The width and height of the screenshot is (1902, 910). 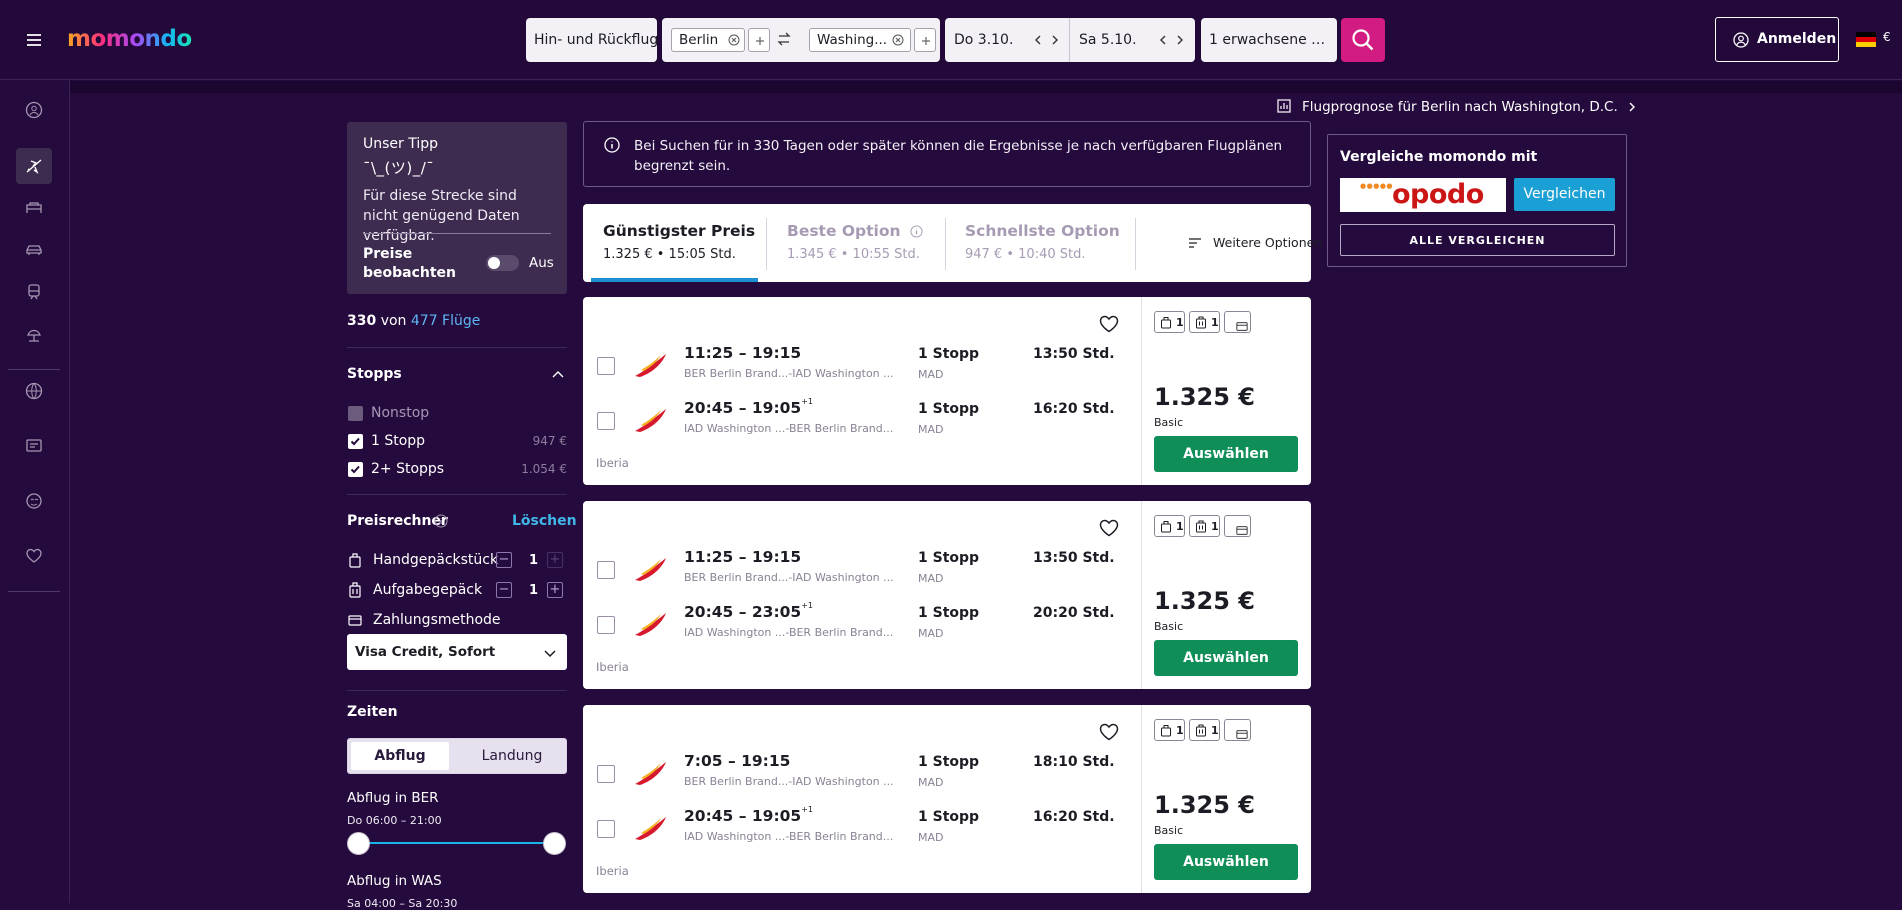 What do you see at coordinates (743, 557) in the screenshot?
I see `leg-times: 11:25 – 19:15` at bounding box center [743, 557].